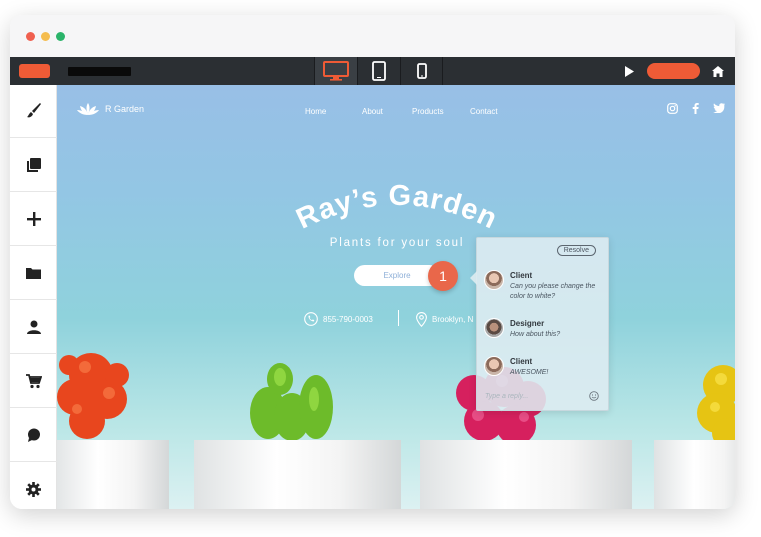  What do you see at coordinates (473, 278) in the screenshot?
I see `panel-pointer` at bounding box center [473, 278].